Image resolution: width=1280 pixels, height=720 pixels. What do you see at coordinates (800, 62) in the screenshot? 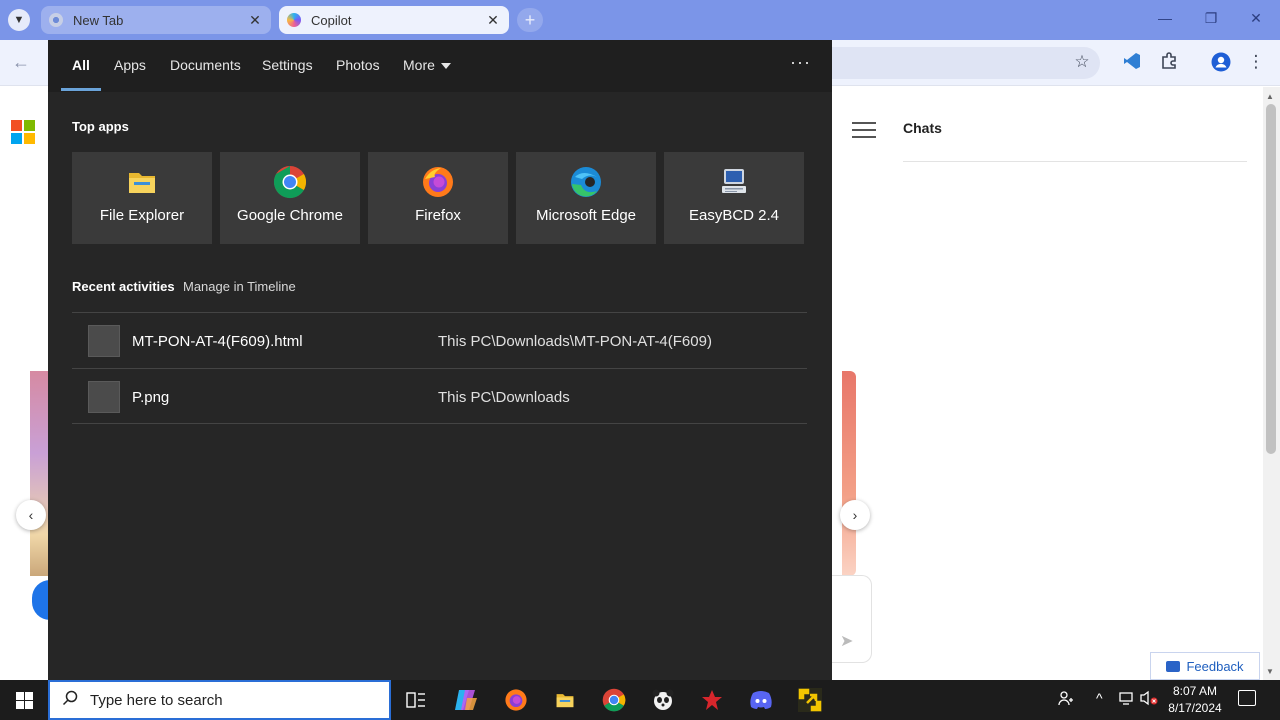
I see `more-options-icon: ···` at bounding box center [800, 62].